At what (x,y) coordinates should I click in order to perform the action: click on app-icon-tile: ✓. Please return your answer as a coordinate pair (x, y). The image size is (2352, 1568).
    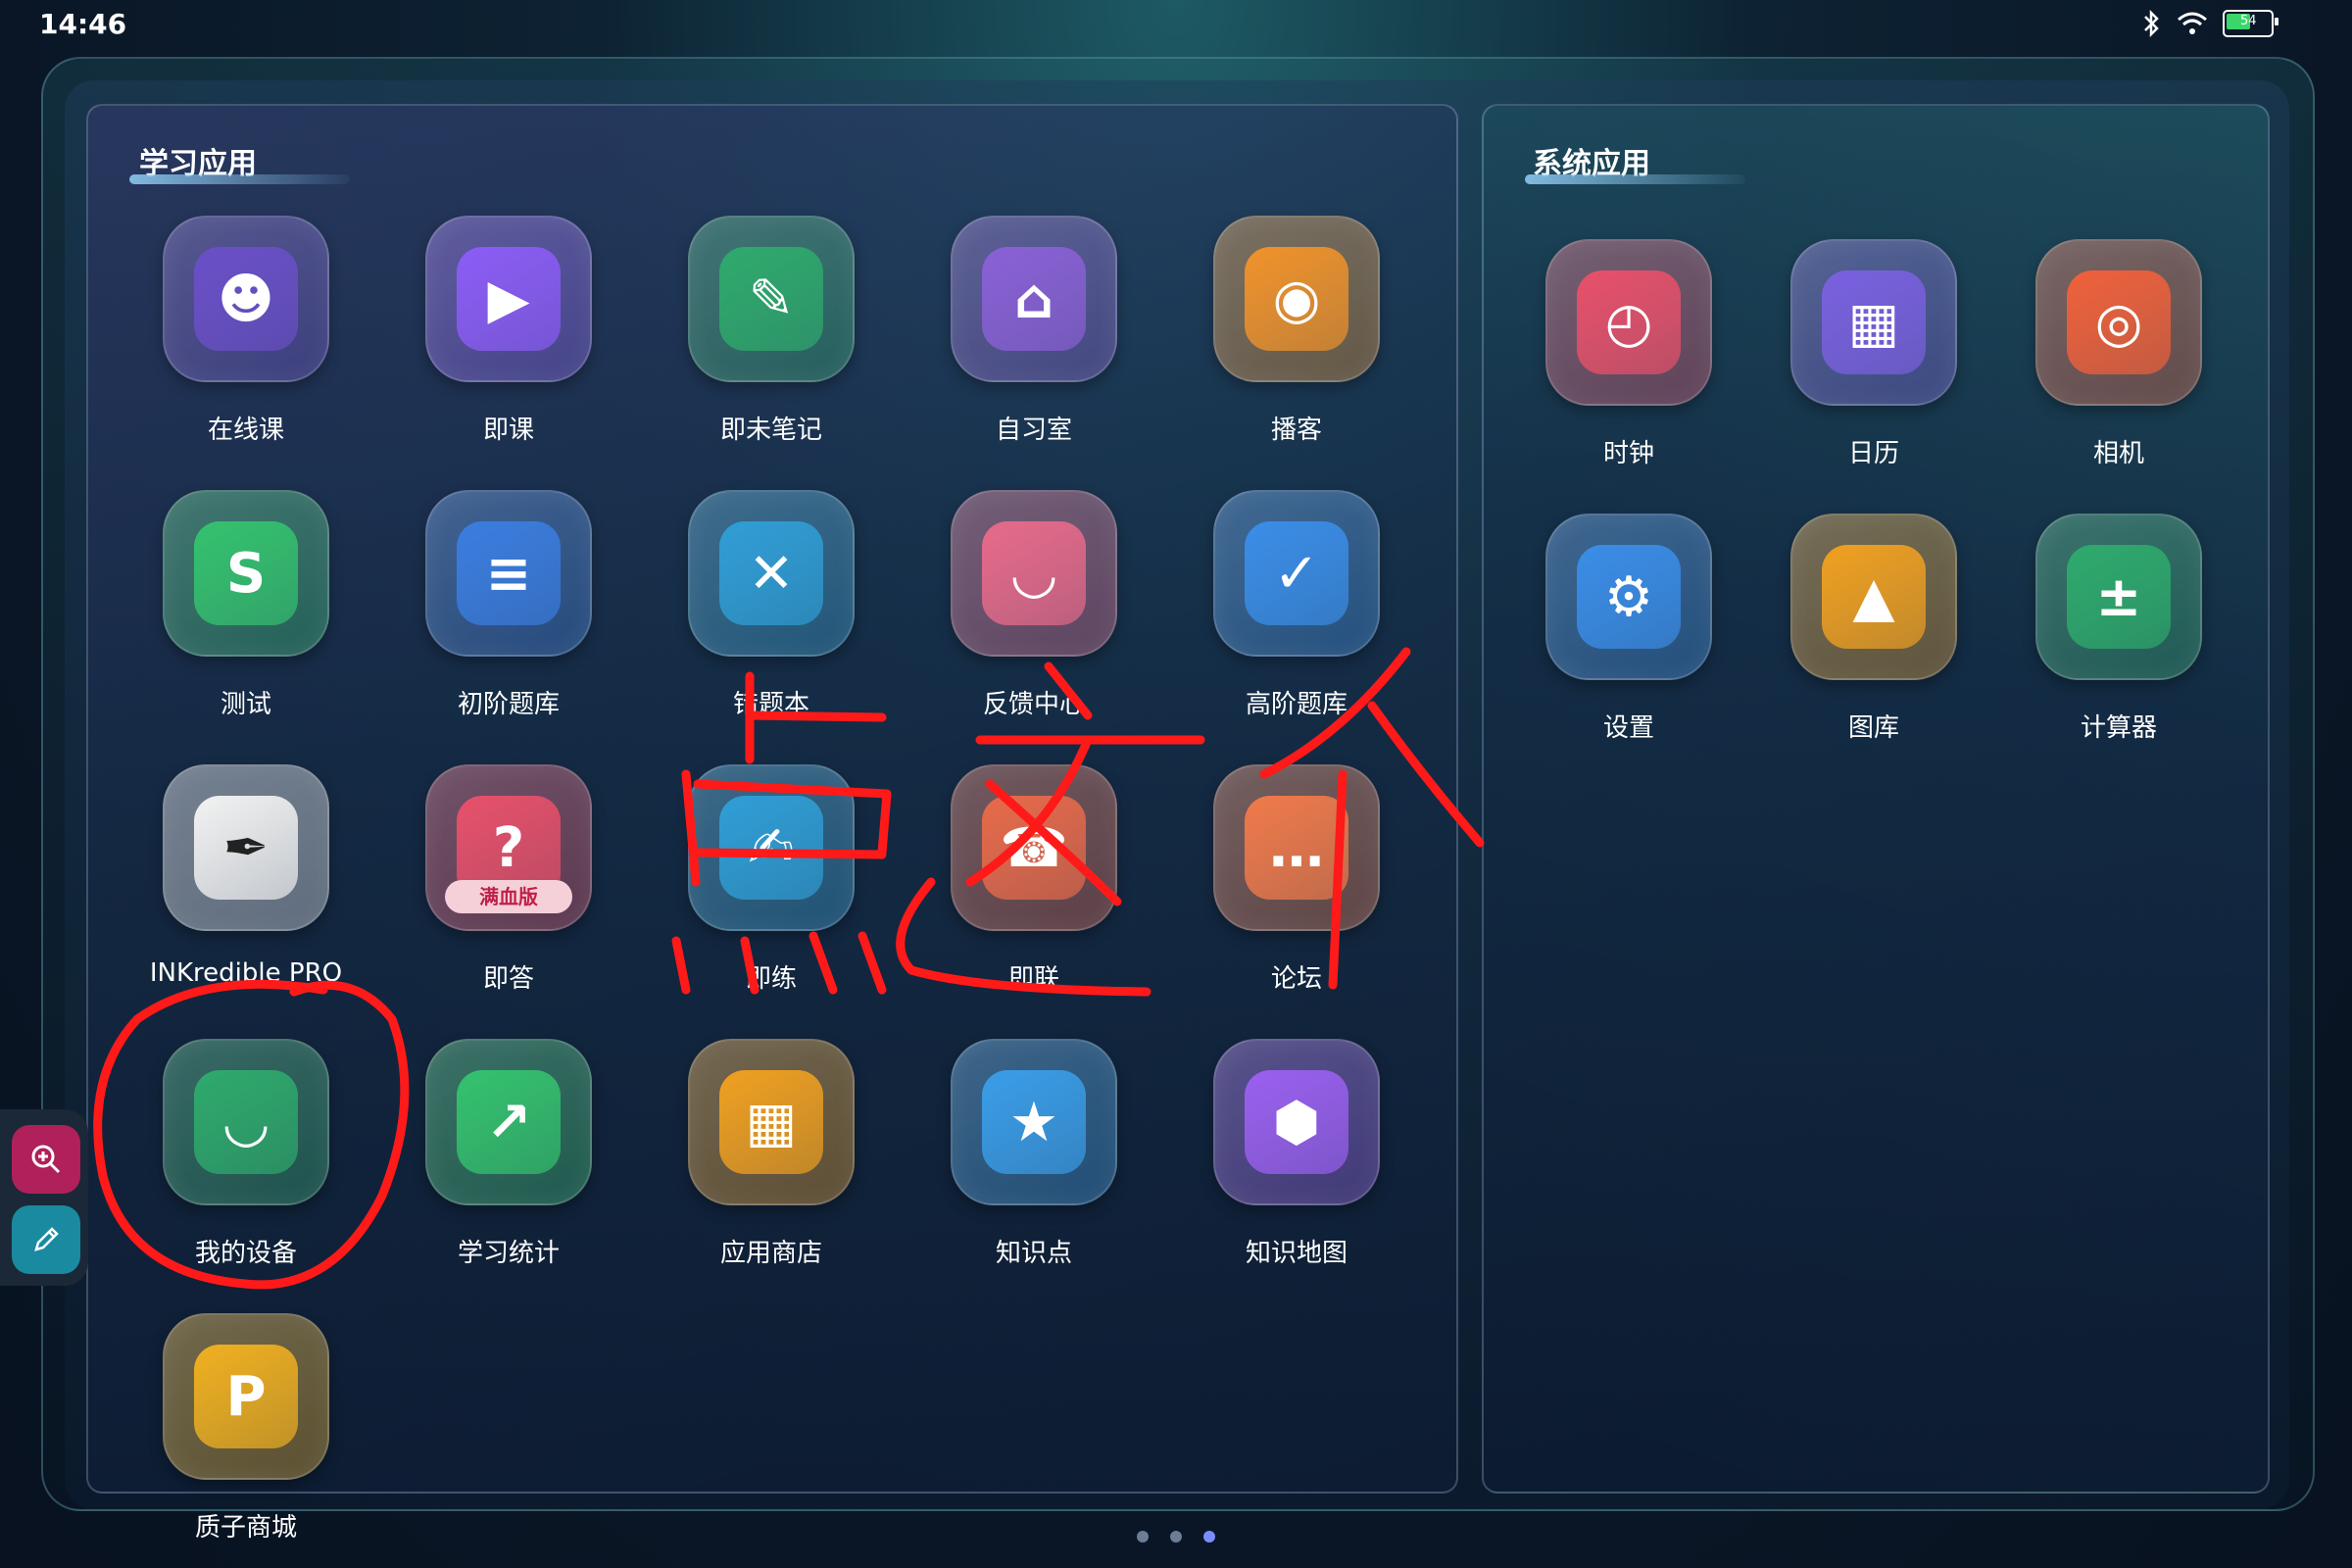
    Looking at the image, I should click on (1296, 573).